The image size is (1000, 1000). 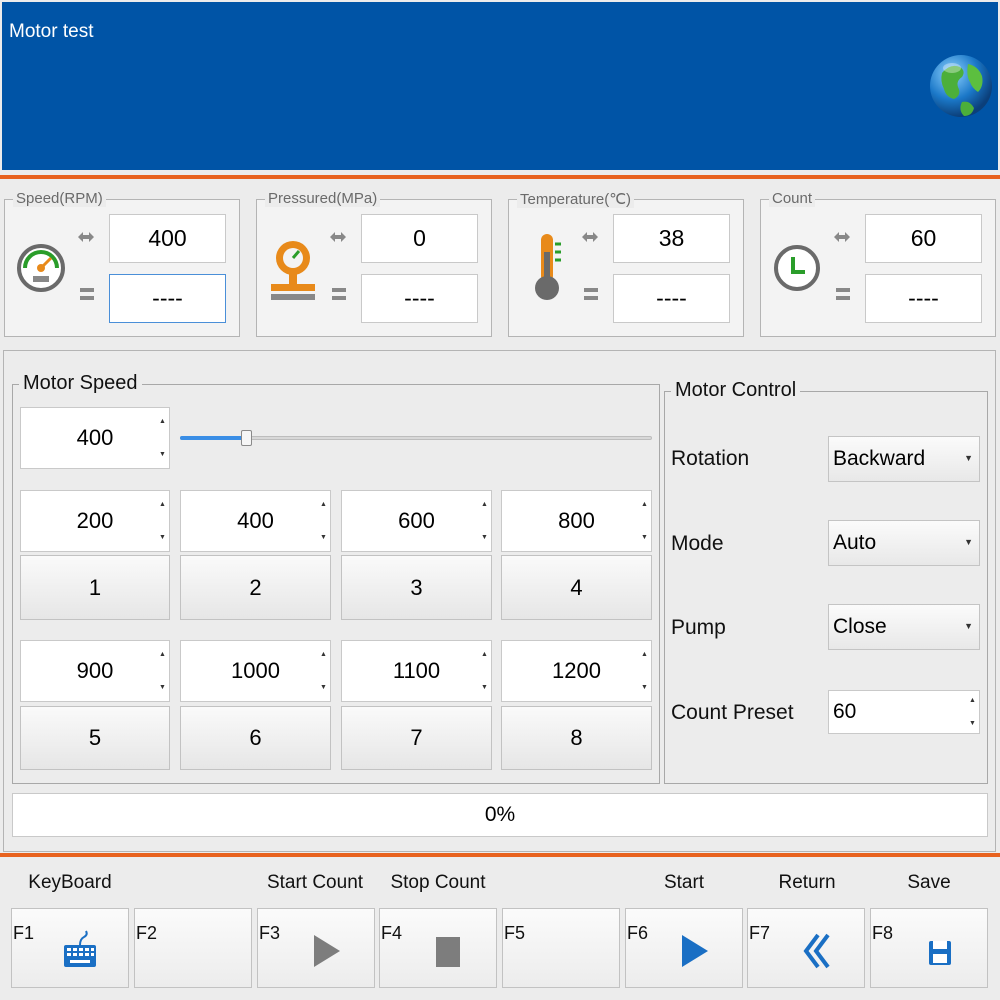 I want to click on f5-button: F5, so click(x=561, y=948).